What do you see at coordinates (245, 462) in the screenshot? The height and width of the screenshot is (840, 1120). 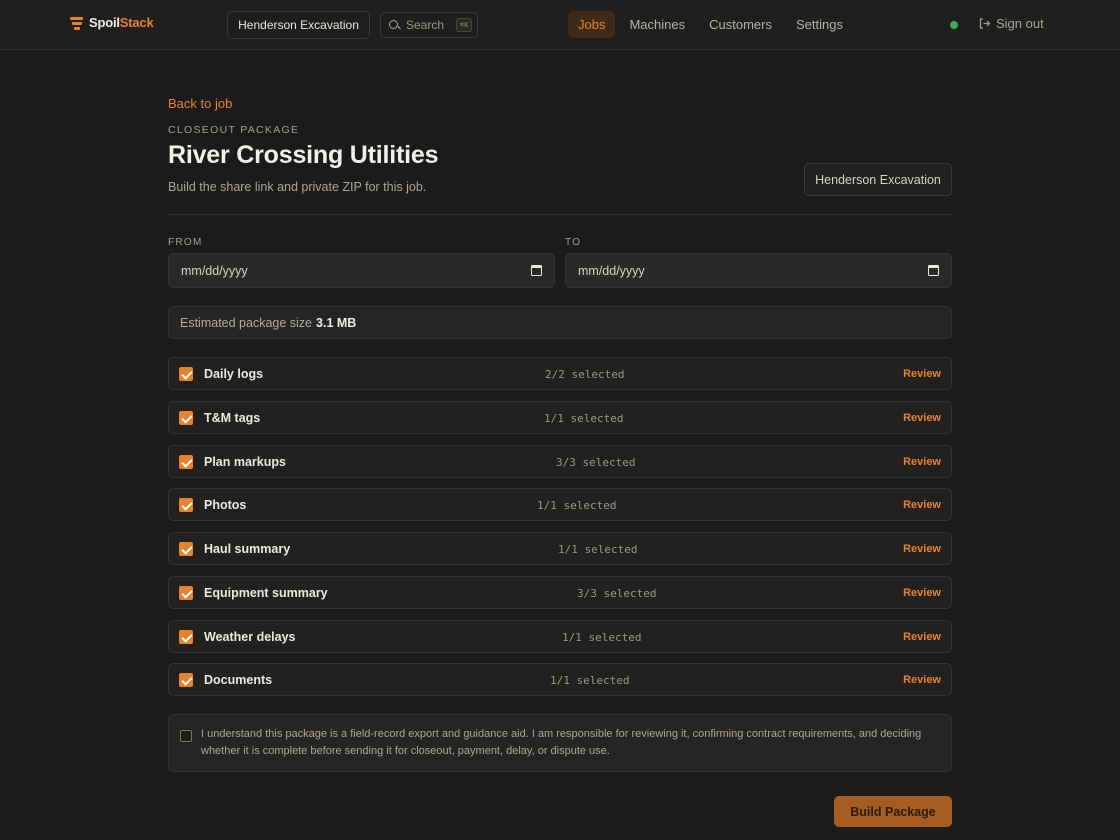 I see `section-label: Plan markups` at bounding box center [245, 462].